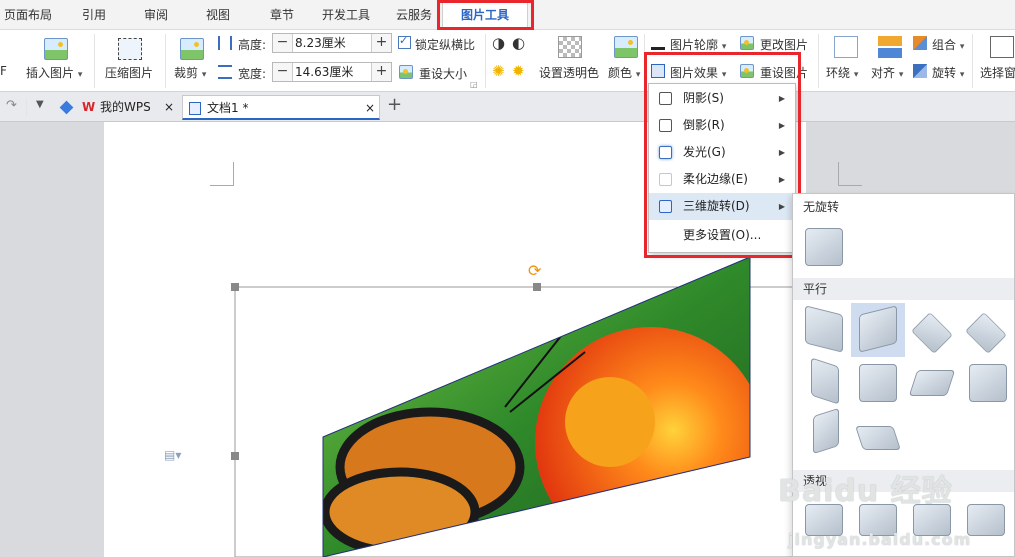 This screenshot has height=557, width=1015. What do you see at coordinates (518, 71) in the screenshot?
I see `brightness-decrease-icon: ✹` at bounding box center [518, 71].